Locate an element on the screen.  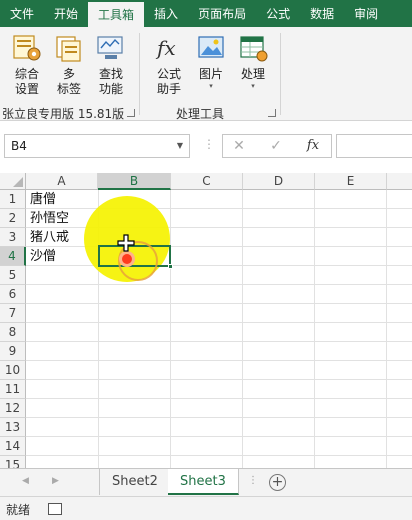
sheet-tab-bar: ◀ ▶ Sheet2 Sheet3 + ⋮ is located at coordinates (206, 482).